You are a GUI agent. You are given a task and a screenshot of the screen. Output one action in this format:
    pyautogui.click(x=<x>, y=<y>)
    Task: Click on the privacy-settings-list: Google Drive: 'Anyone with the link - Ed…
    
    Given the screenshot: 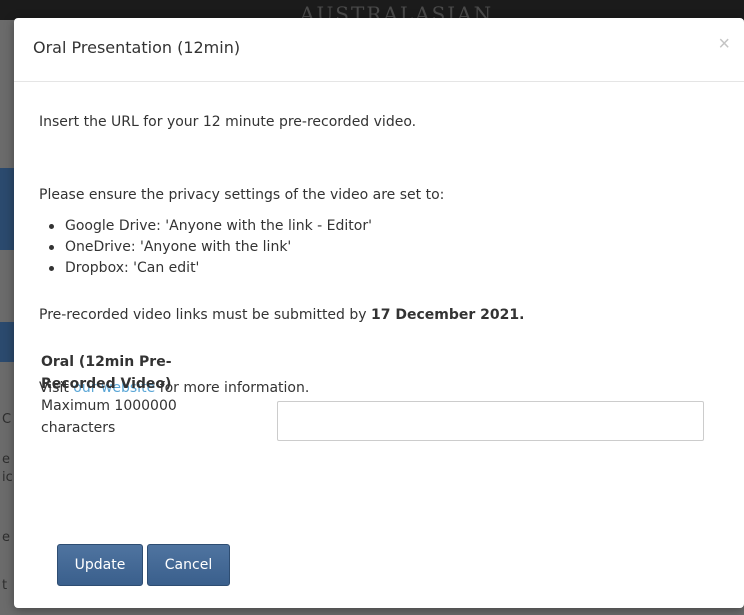 What is the action you would take?
    pyautogui.click(x=205, y=247)
    